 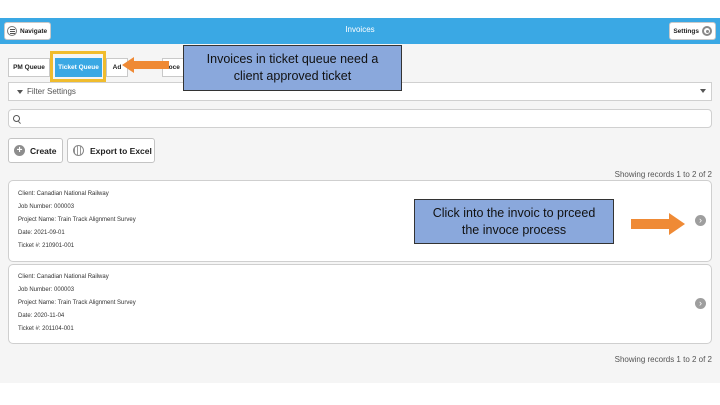 What do you see at coordinates (292, 59) in the screenshot?
I see `tab-note-line1: Invoices in ticket queue need a` at bounding box center [292, 59].